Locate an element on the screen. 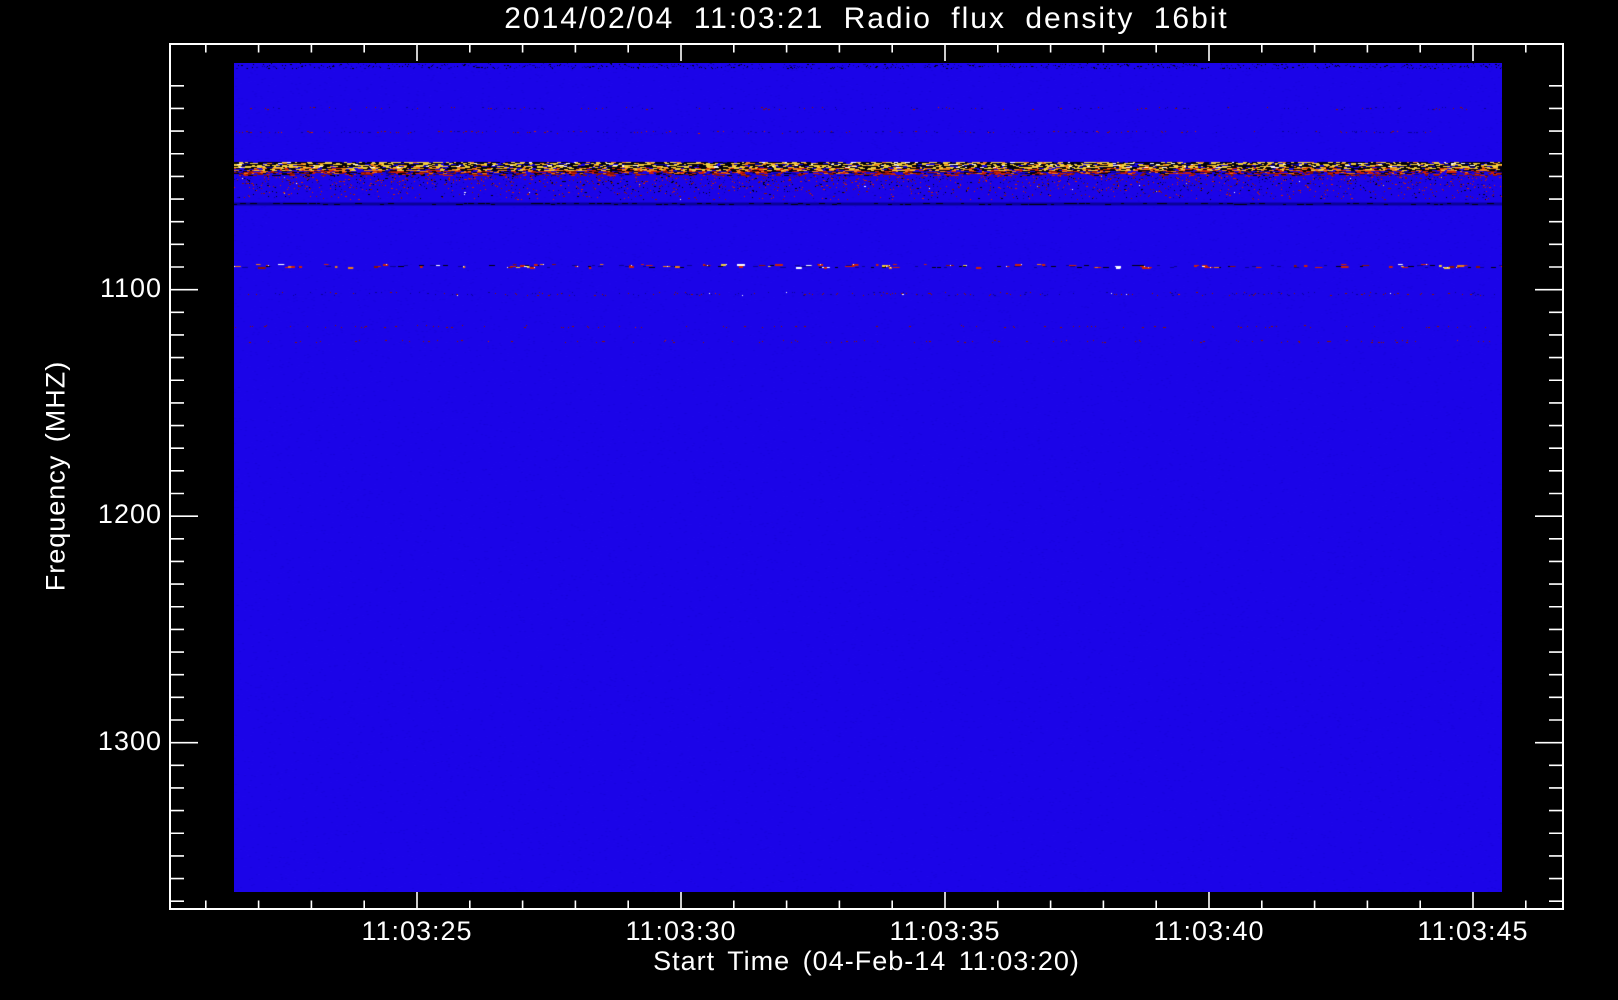  x-tick-label: 11:03:40 is located at coordinates (1209, 931).